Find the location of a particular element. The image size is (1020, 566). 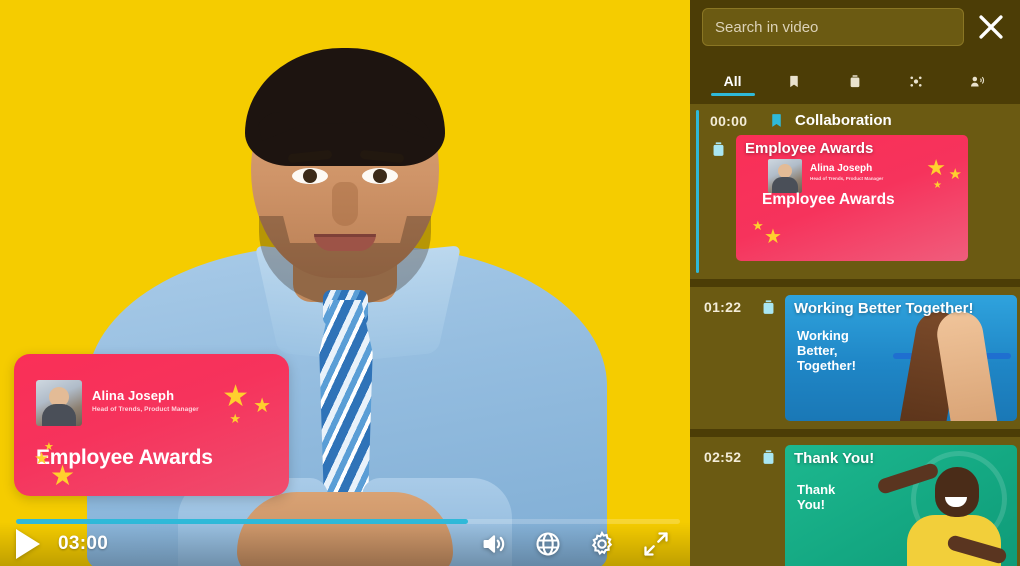

search-input is located at coordinates (833, 27).